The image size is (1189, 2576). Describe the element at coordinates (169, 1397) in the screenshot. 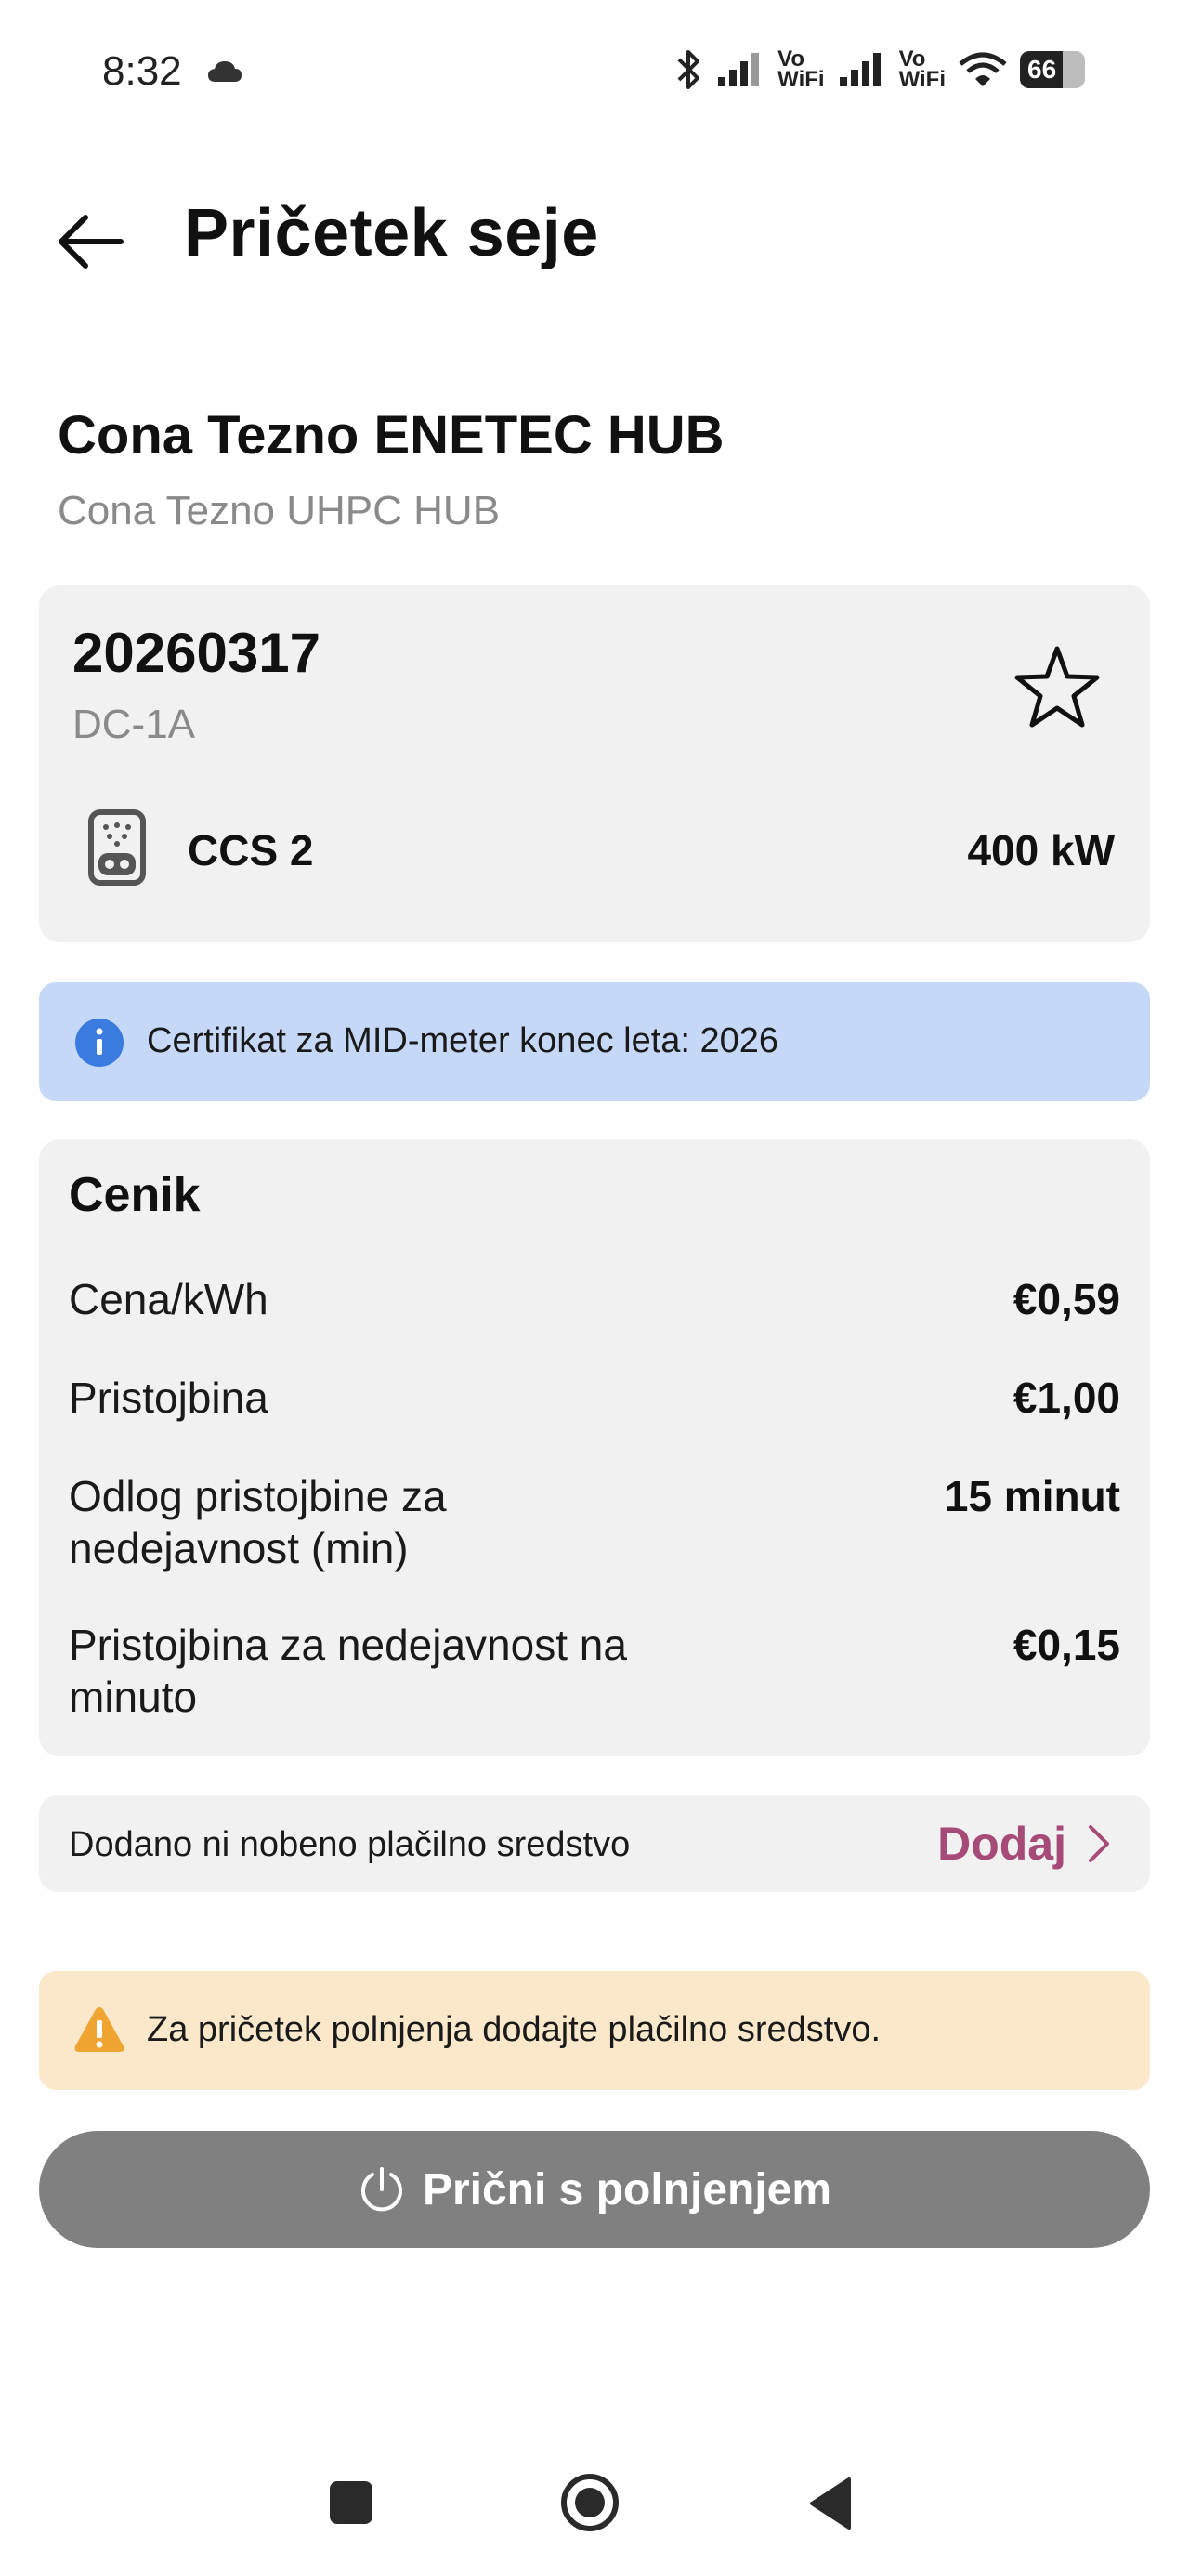

I see `price-label: Pristojbina` at that location.